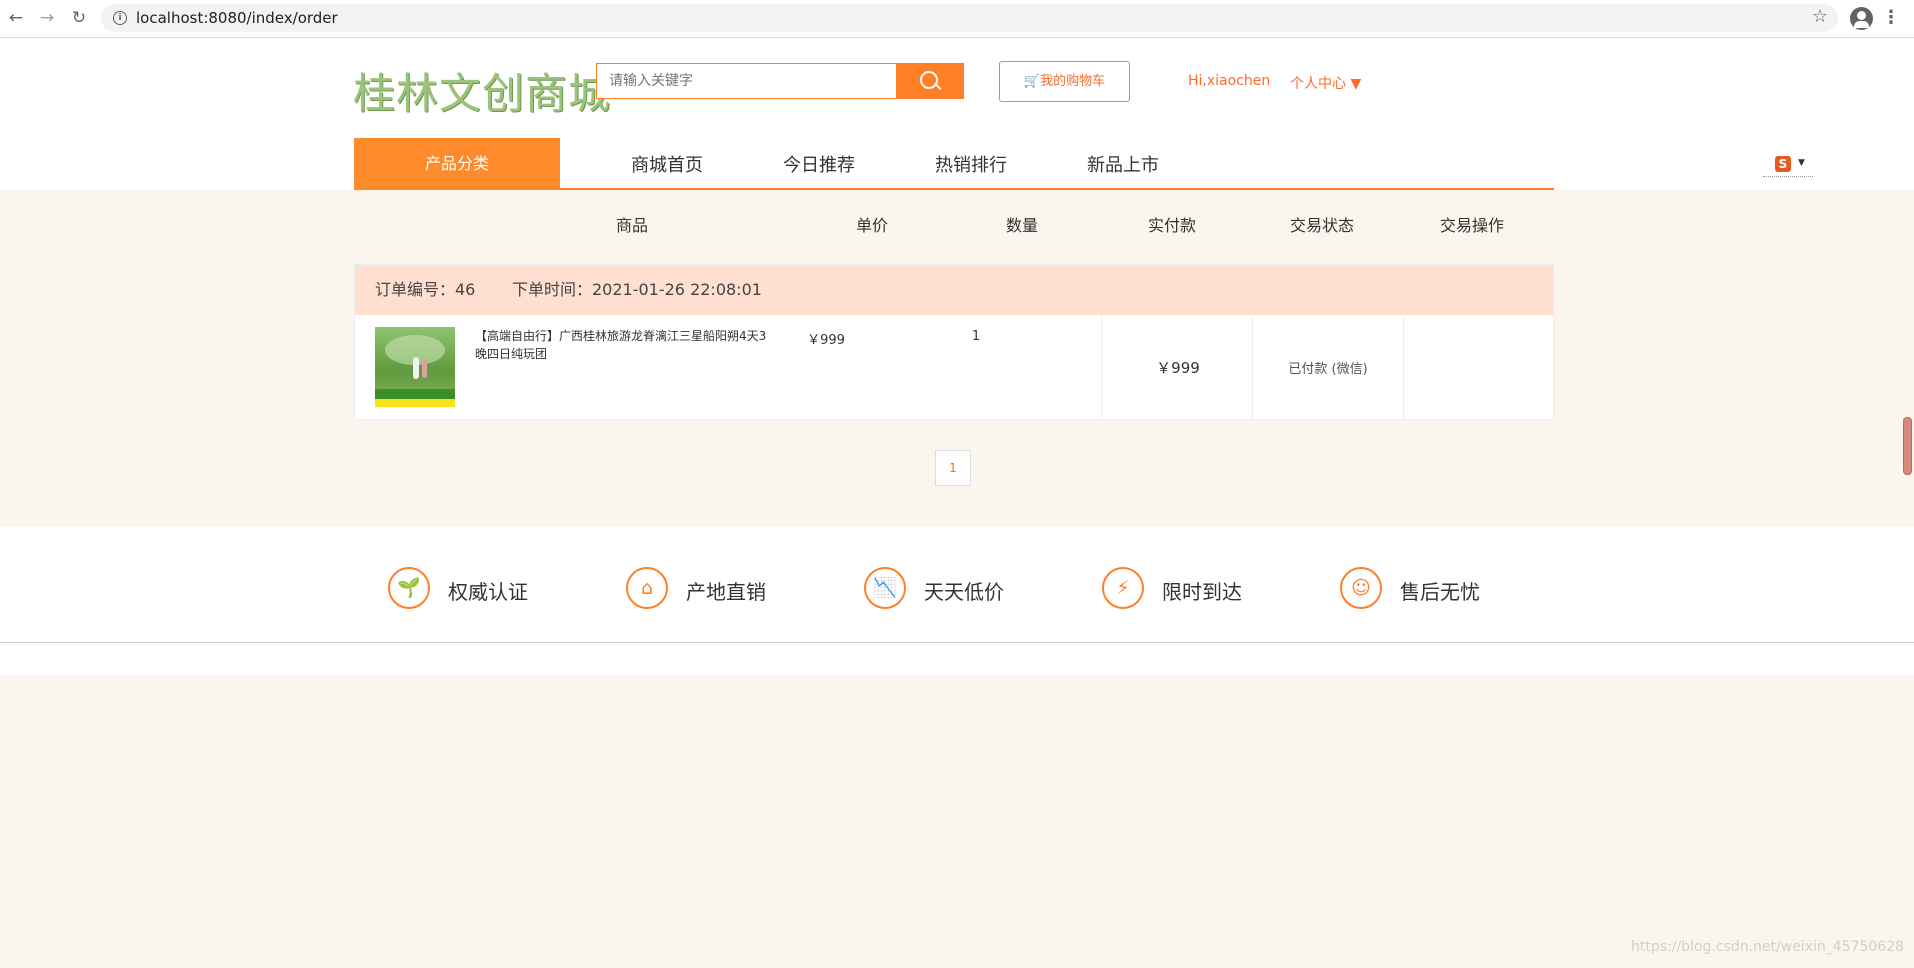  I want to click on paid-amount: ￥999, so click(1178, 368).